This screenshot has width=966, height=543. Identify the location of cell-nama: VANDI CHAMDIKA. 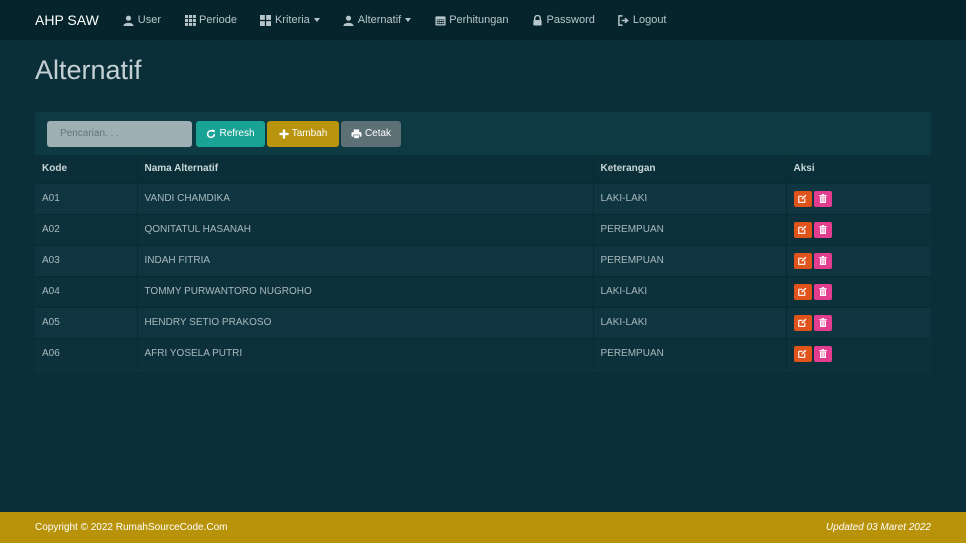
(364, 198).